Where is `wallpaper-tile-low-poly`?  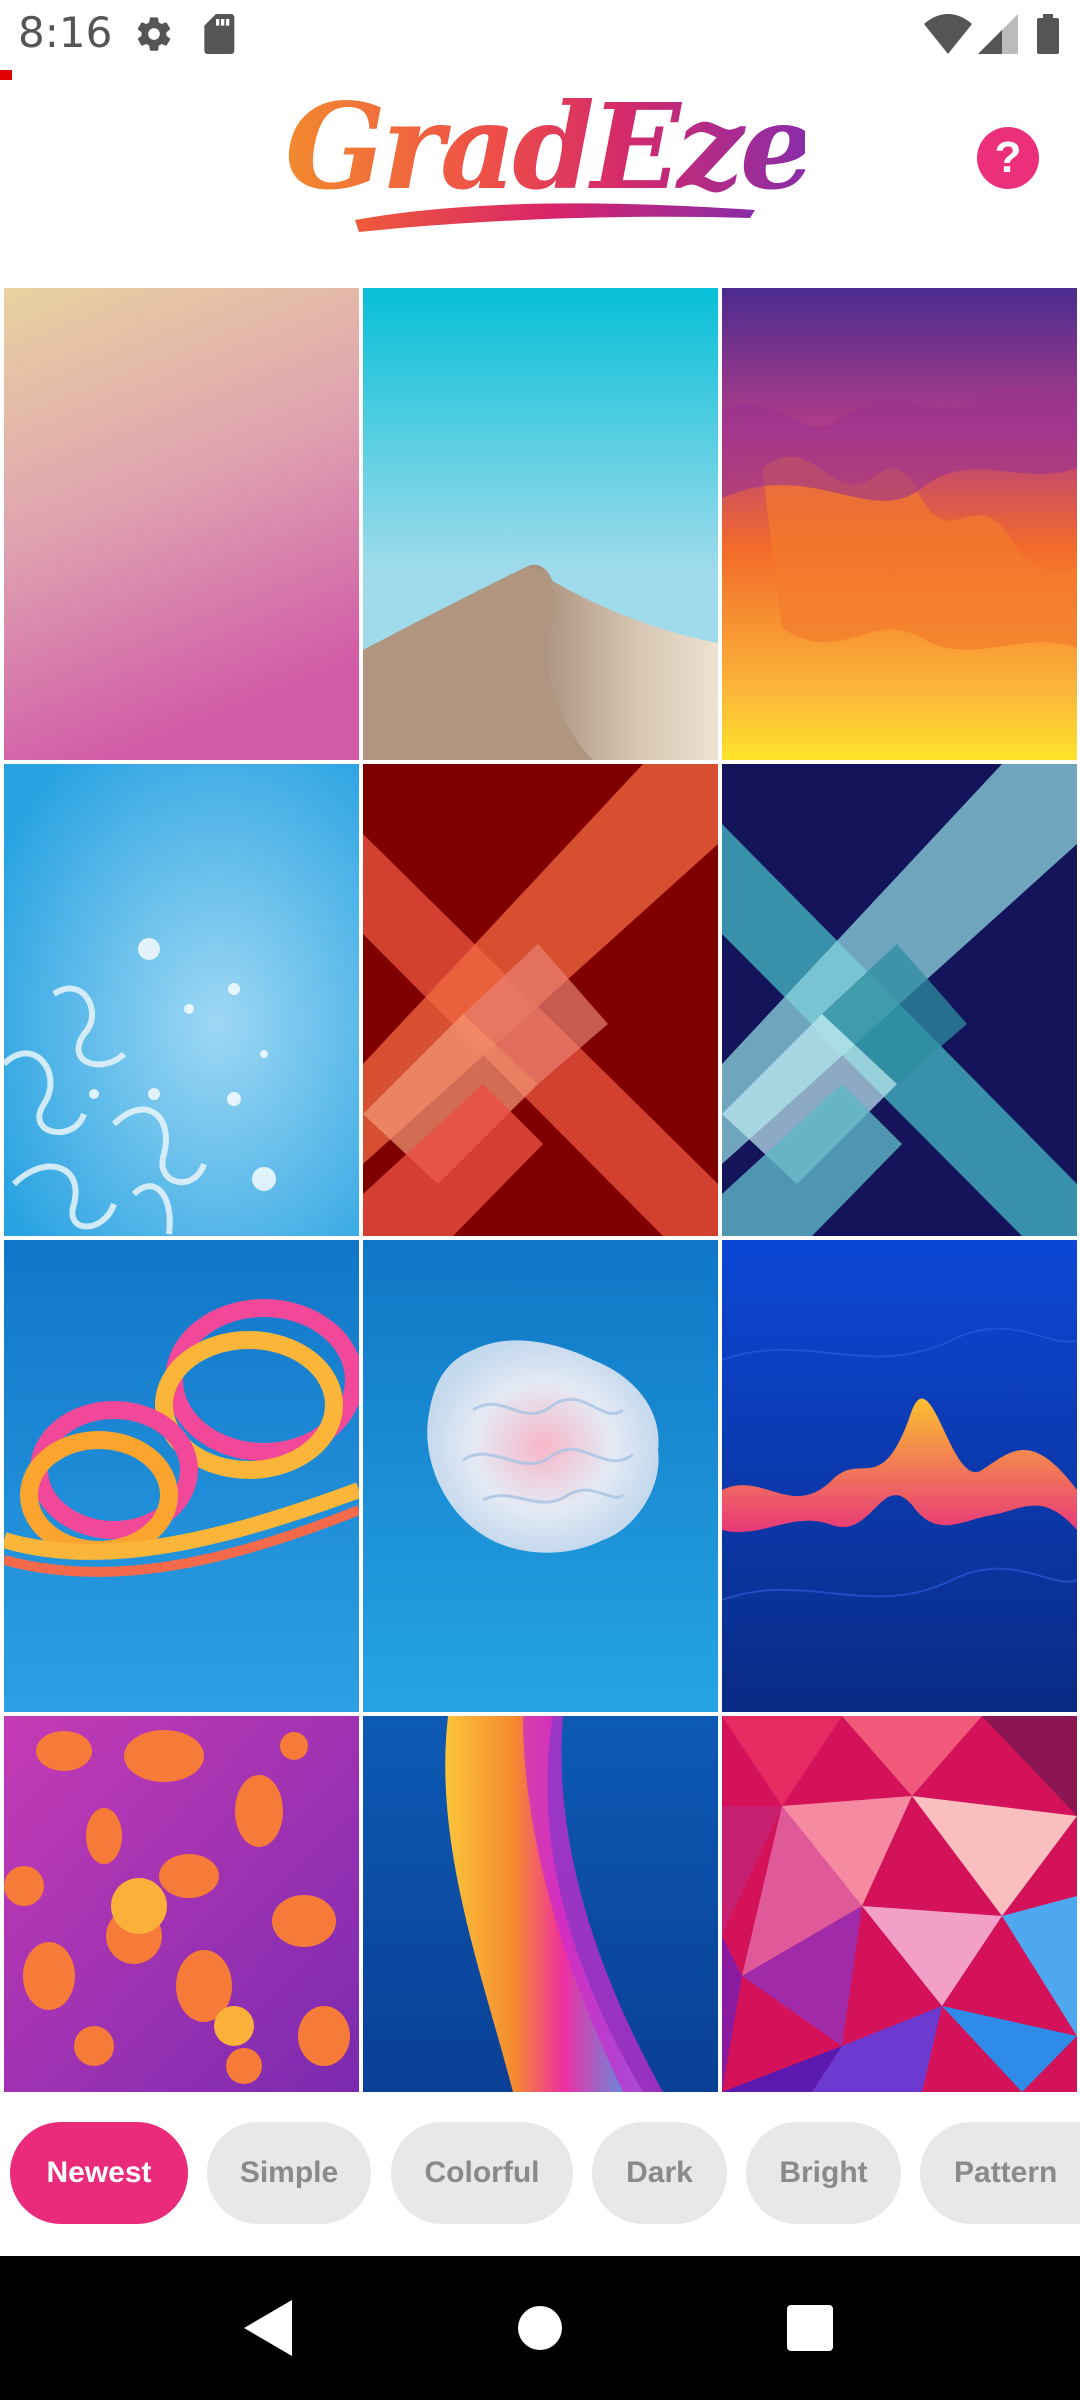 wallpaper-tile-low-poly is located at coordinates (899, 1904).